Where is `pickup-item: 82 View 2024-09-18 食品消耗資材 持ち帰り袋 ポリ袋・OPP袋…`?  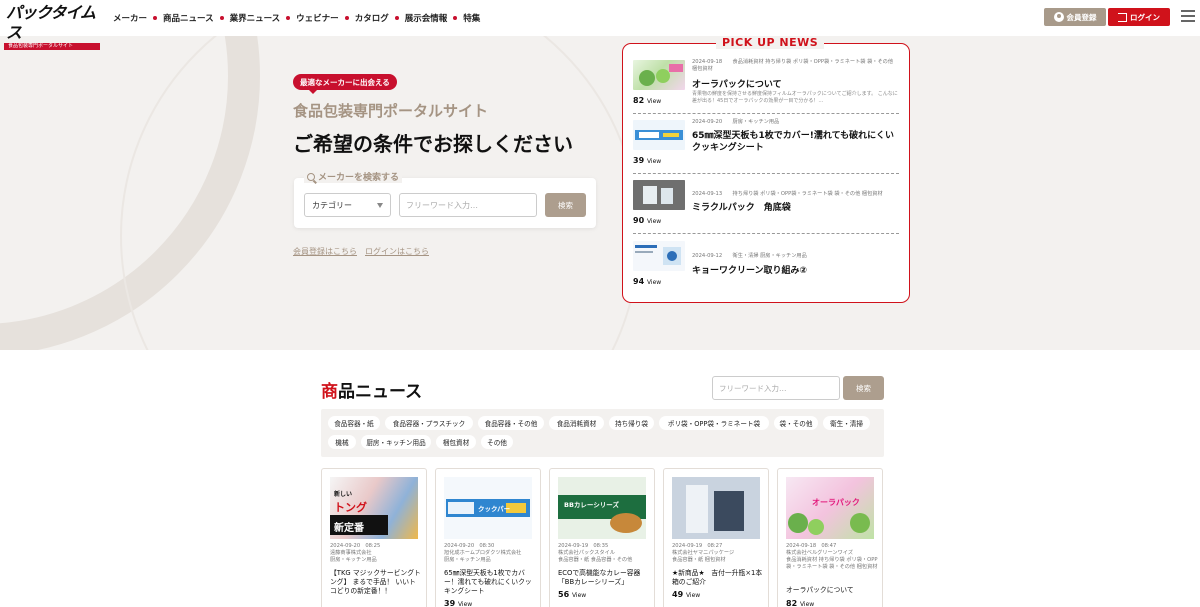 pickup-item: 82 View 2024-09-18 食品消耗資材 持ち帰り袋 ポリ袋・OPP袋… is located at coordinates (766, 85).